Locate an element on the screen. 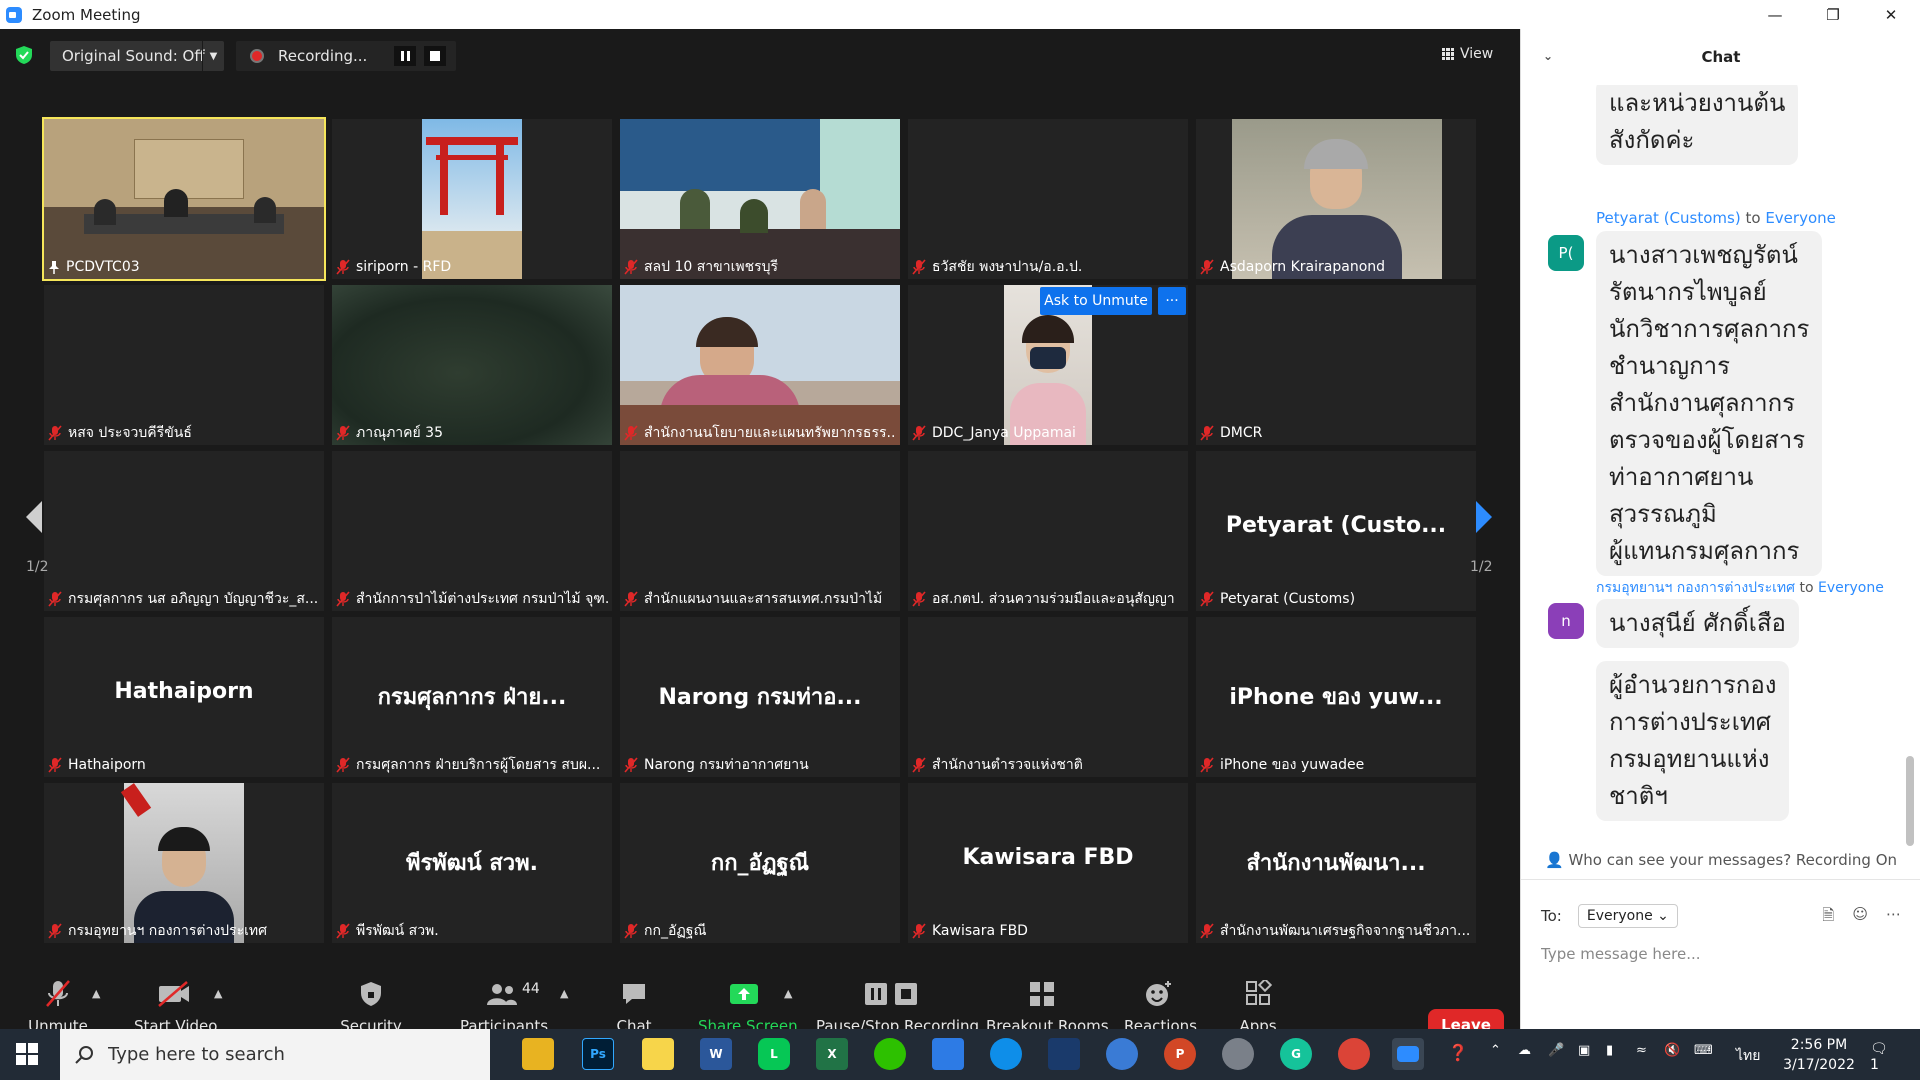 The width and height of the screenshot is (1920, 1080). pause-recording-button is located at coordinates (405, 56).